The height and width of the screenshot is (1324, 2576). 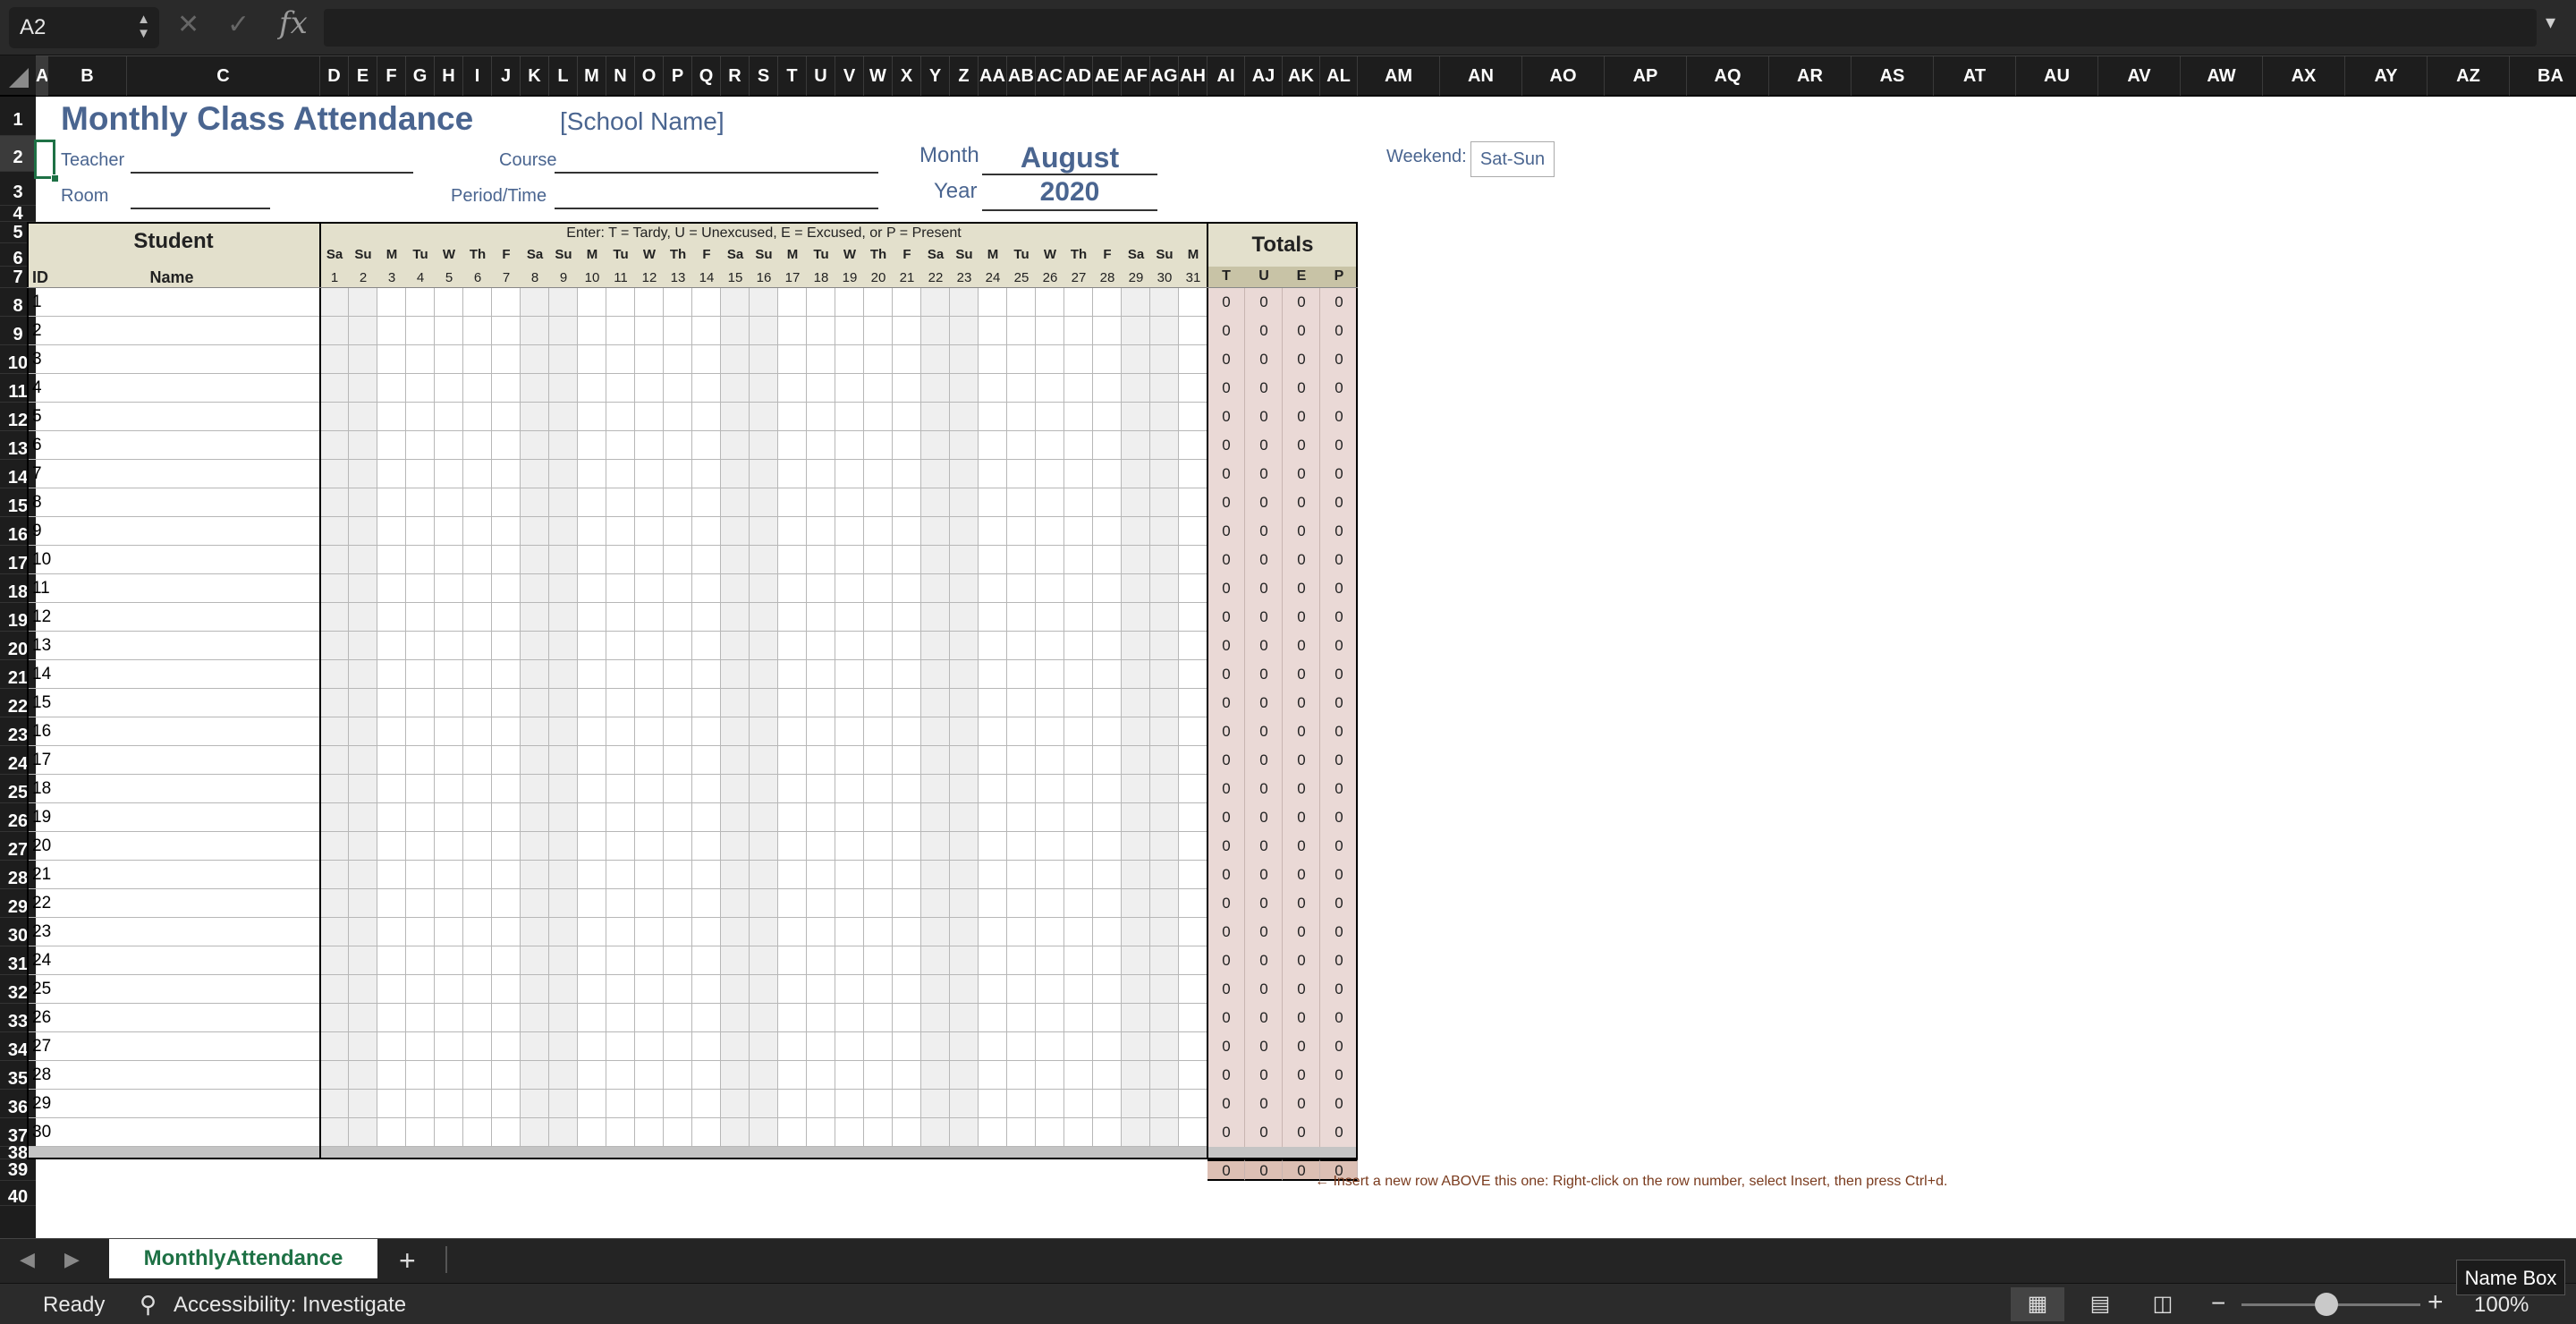 I want to click on column-header: E, so click(x=363, y=76).